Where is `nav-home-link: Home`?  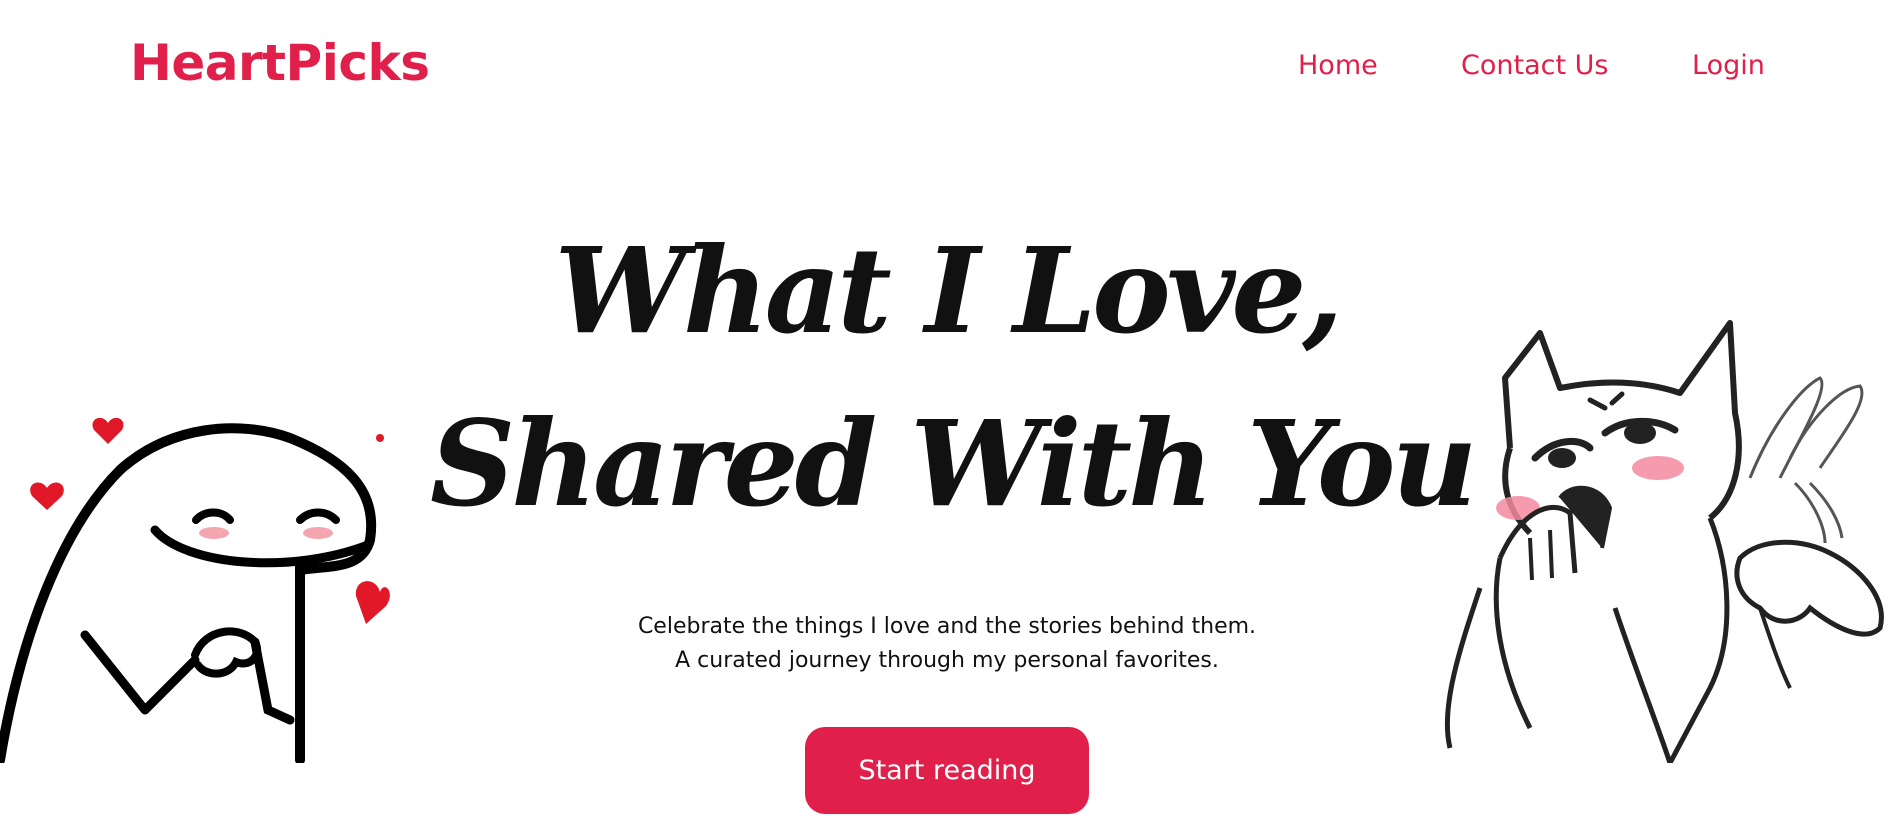
nav-home-link: Home is located at coordinates (1338, 65).